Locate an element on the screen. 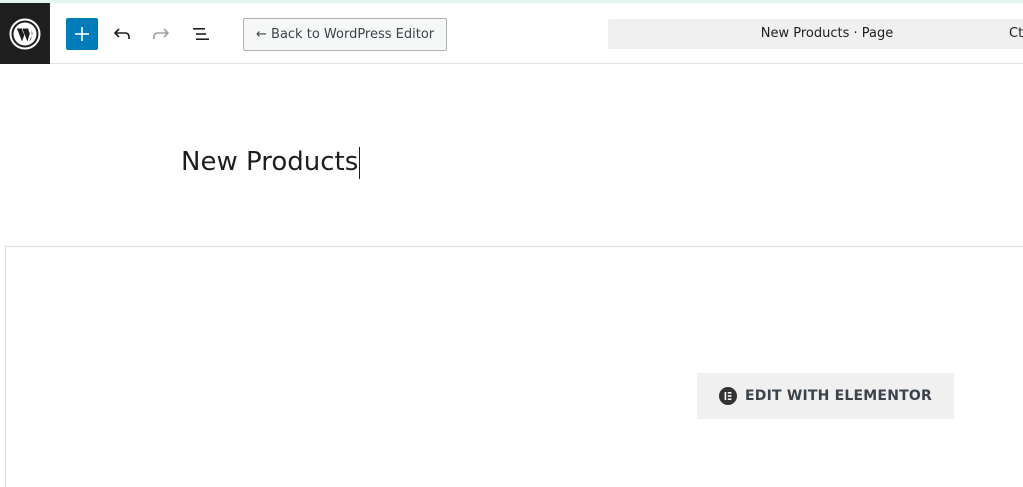  back-button-label: ← Back to WordPress Editor is located at coordinates (345, 34).